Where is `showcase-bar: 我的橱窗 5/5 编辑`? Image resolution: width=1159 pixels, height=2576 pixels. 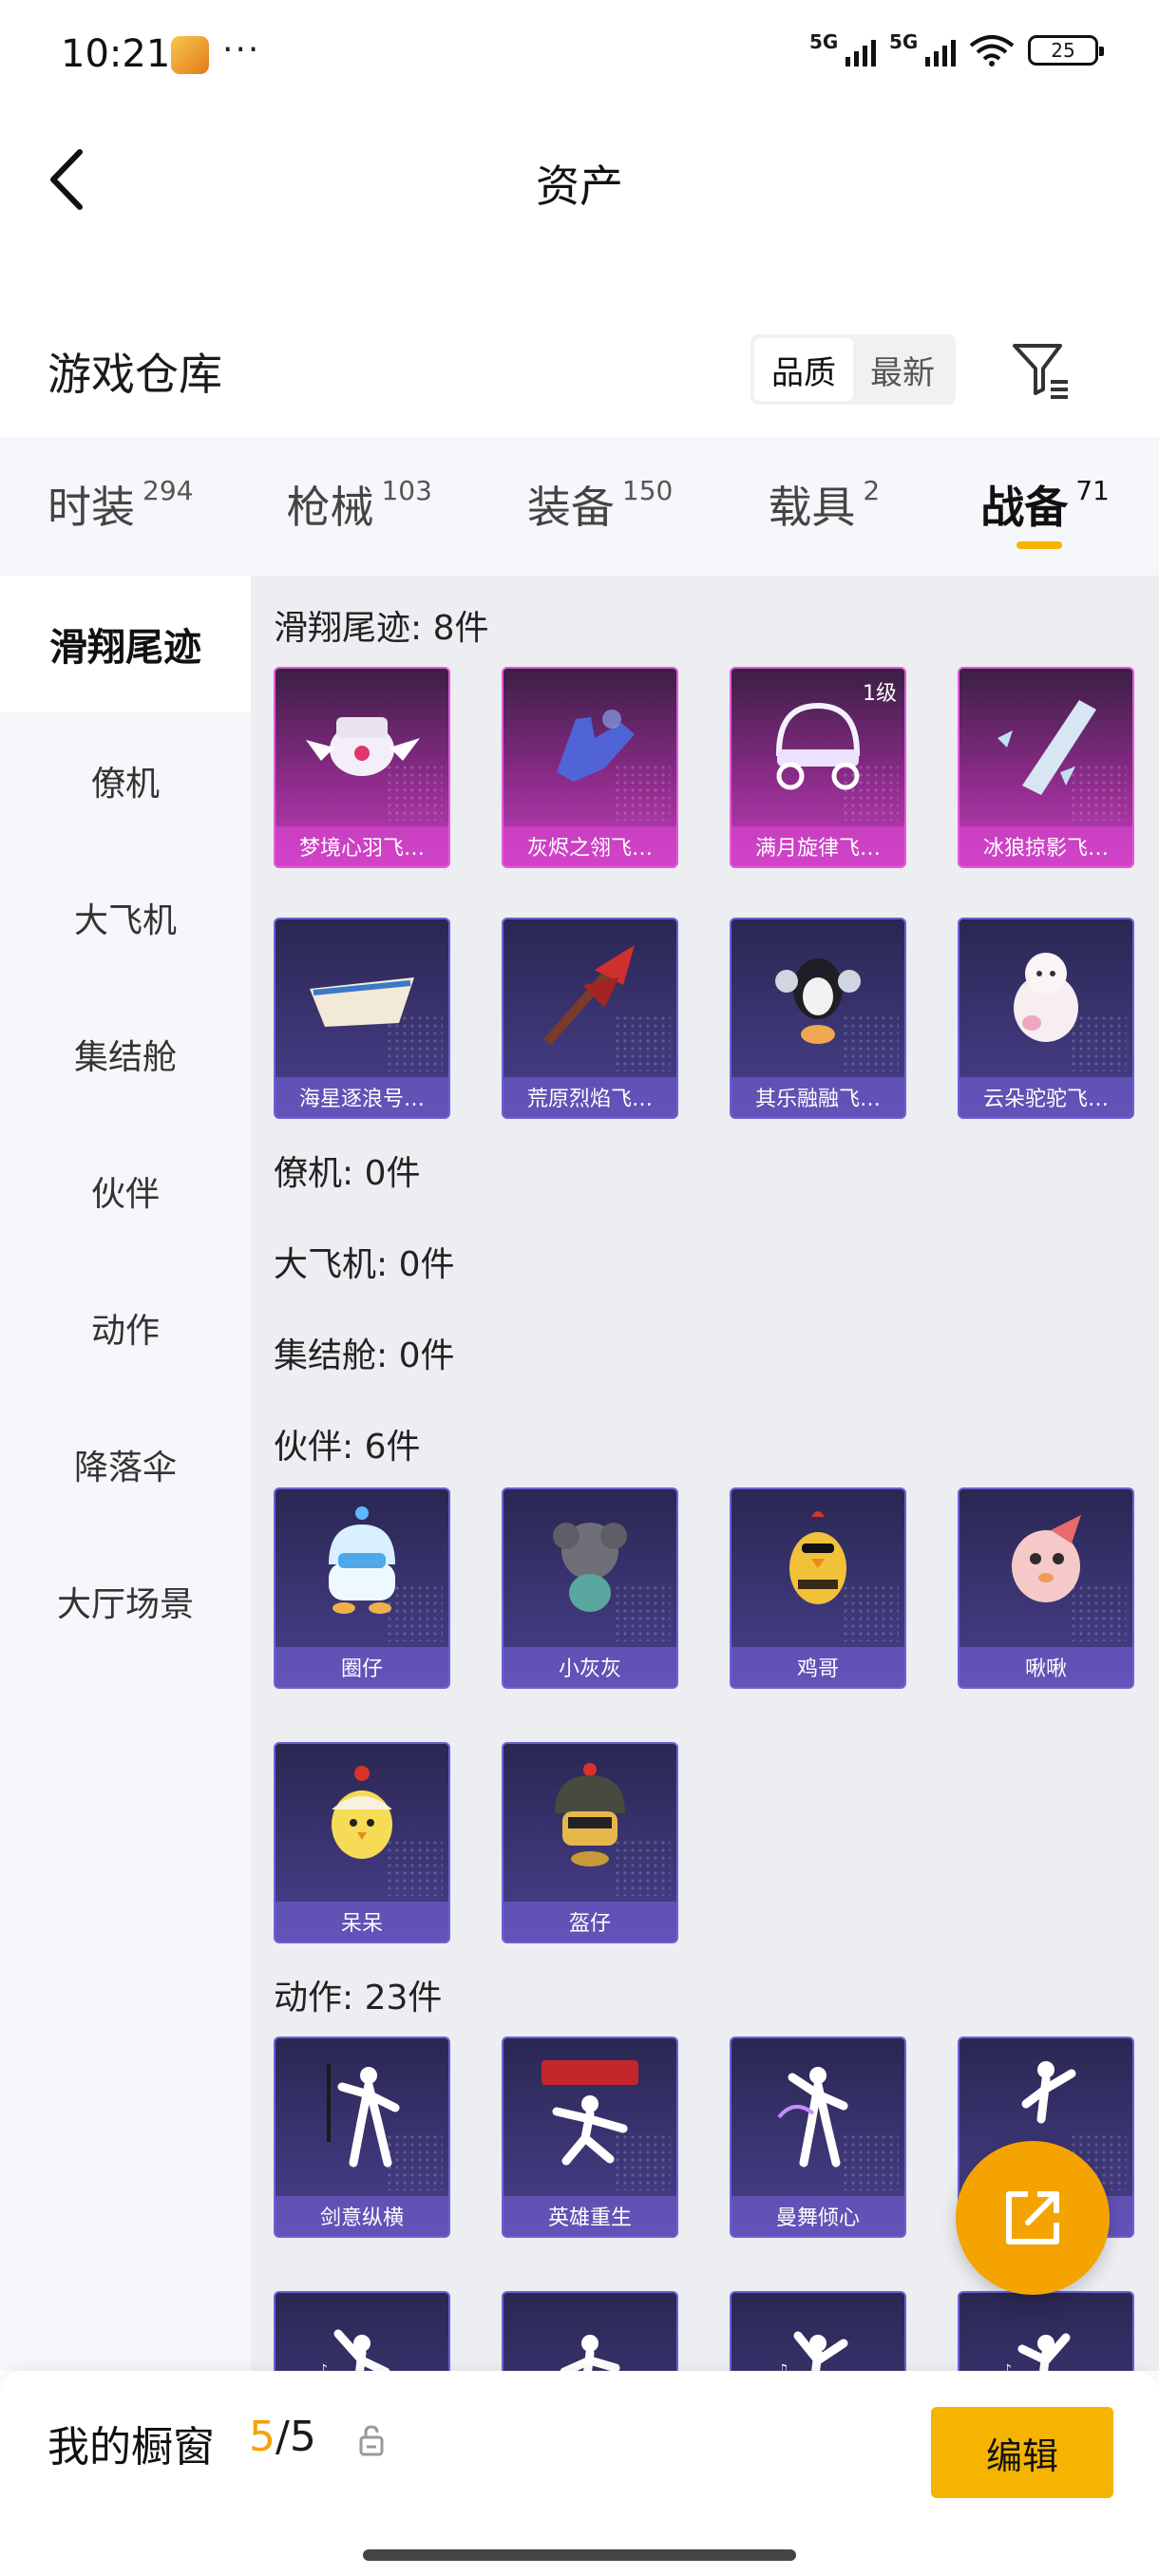 showcase-bar: 我的橱窗 5/5 编辑 is located at coordinates (579, 2473).